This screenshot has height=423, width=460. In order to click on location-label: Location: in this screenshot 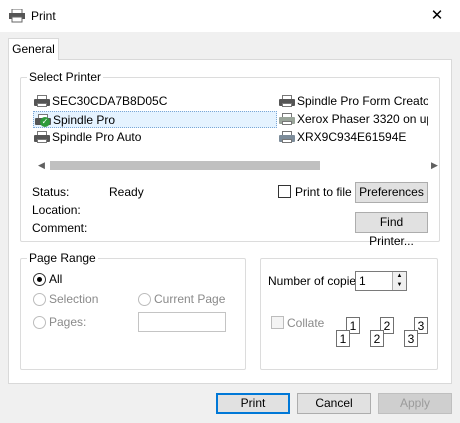, I will do `click(56, 210)`.